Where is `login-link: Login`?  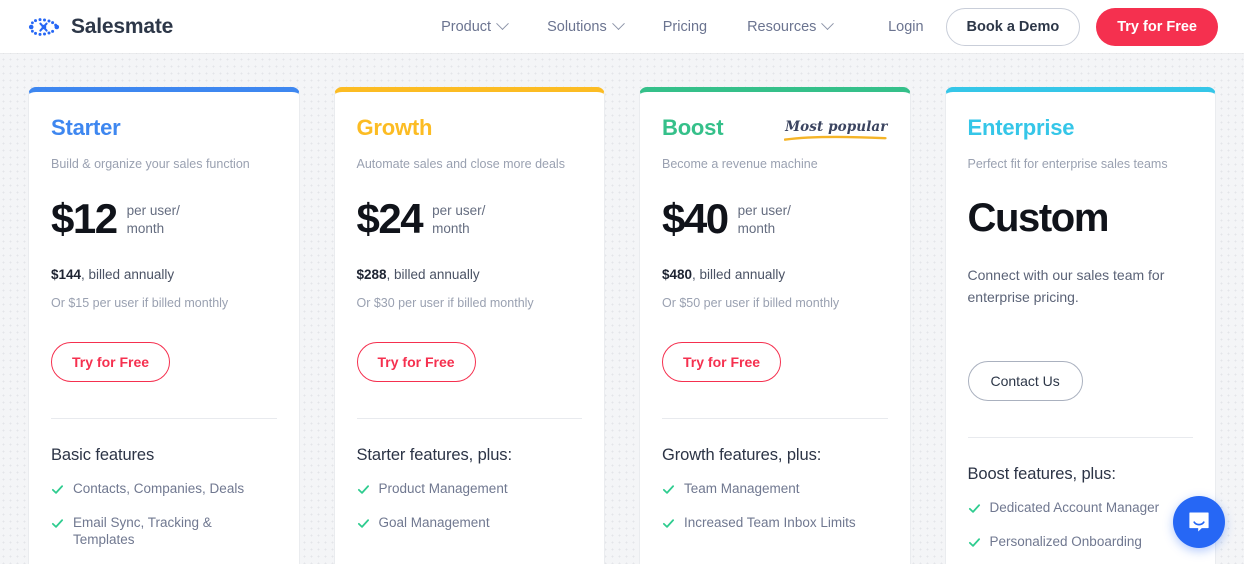 login-link: Login is located at coordinates (905, 27).